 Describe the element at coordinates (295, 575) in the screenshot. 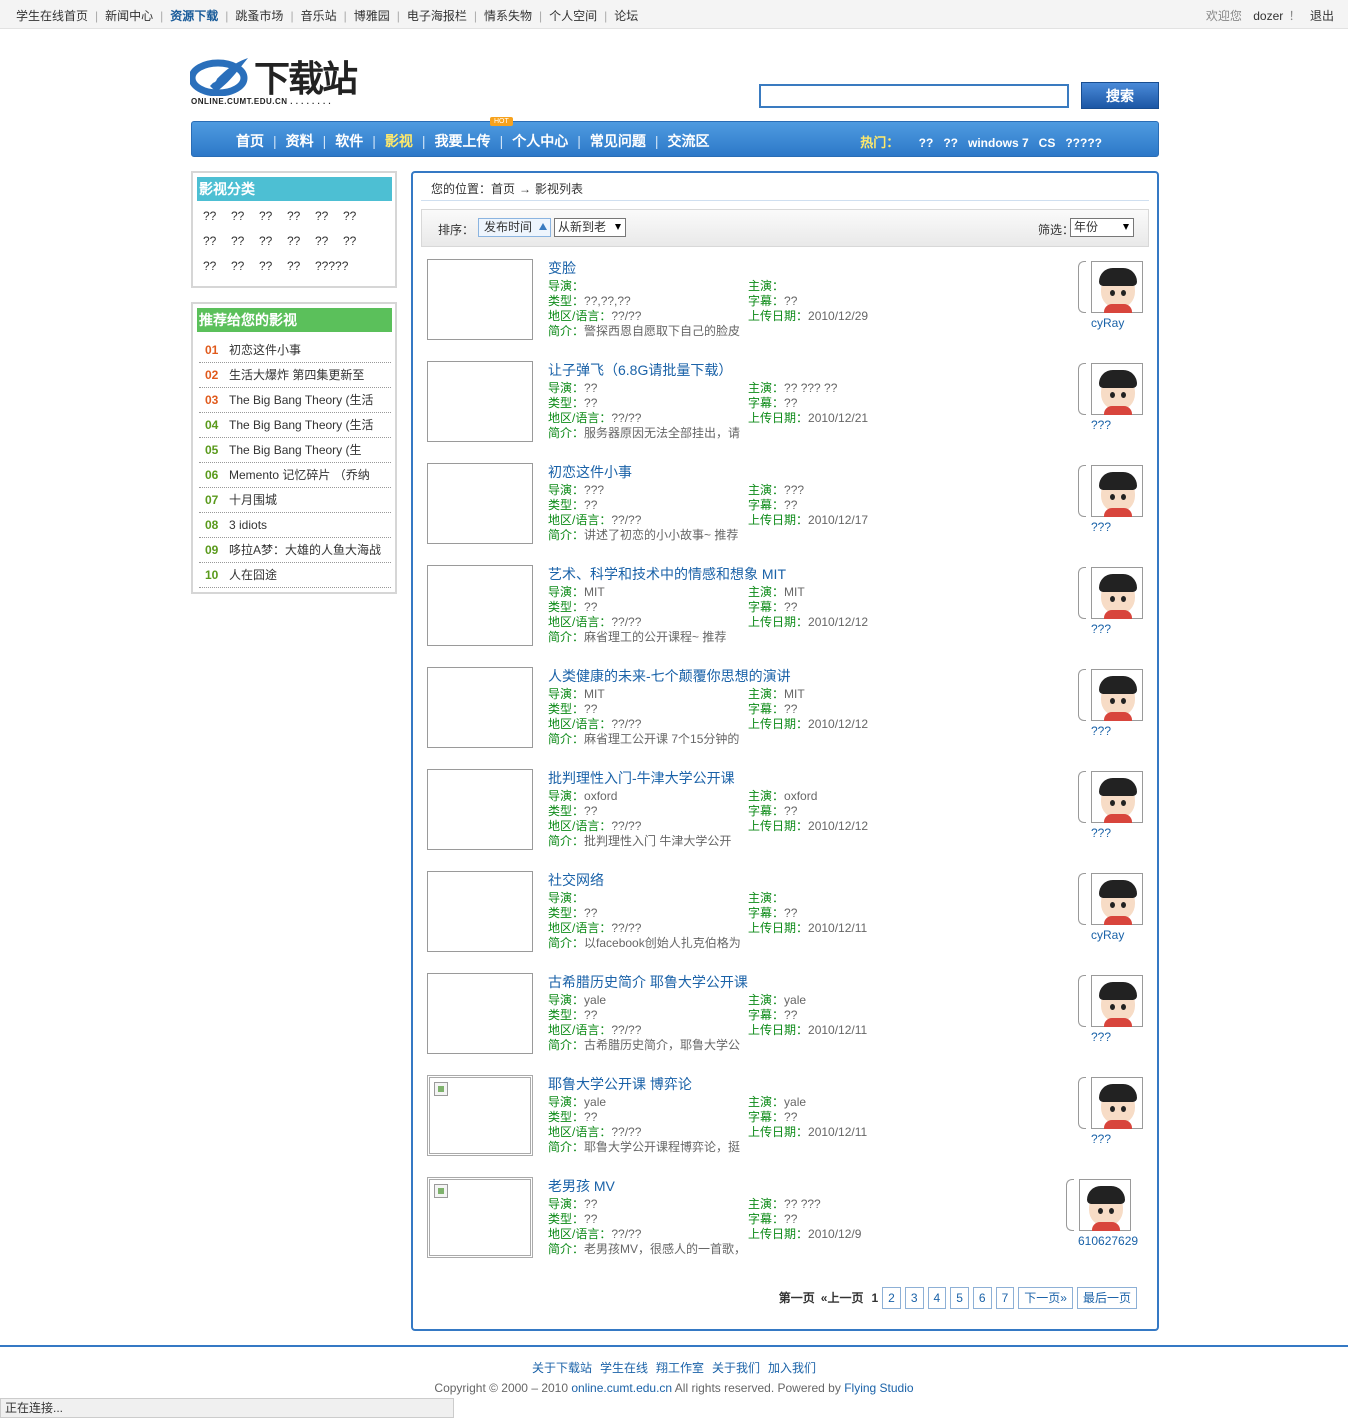

I see `recommend-item: 10 人在囧途` at that location.